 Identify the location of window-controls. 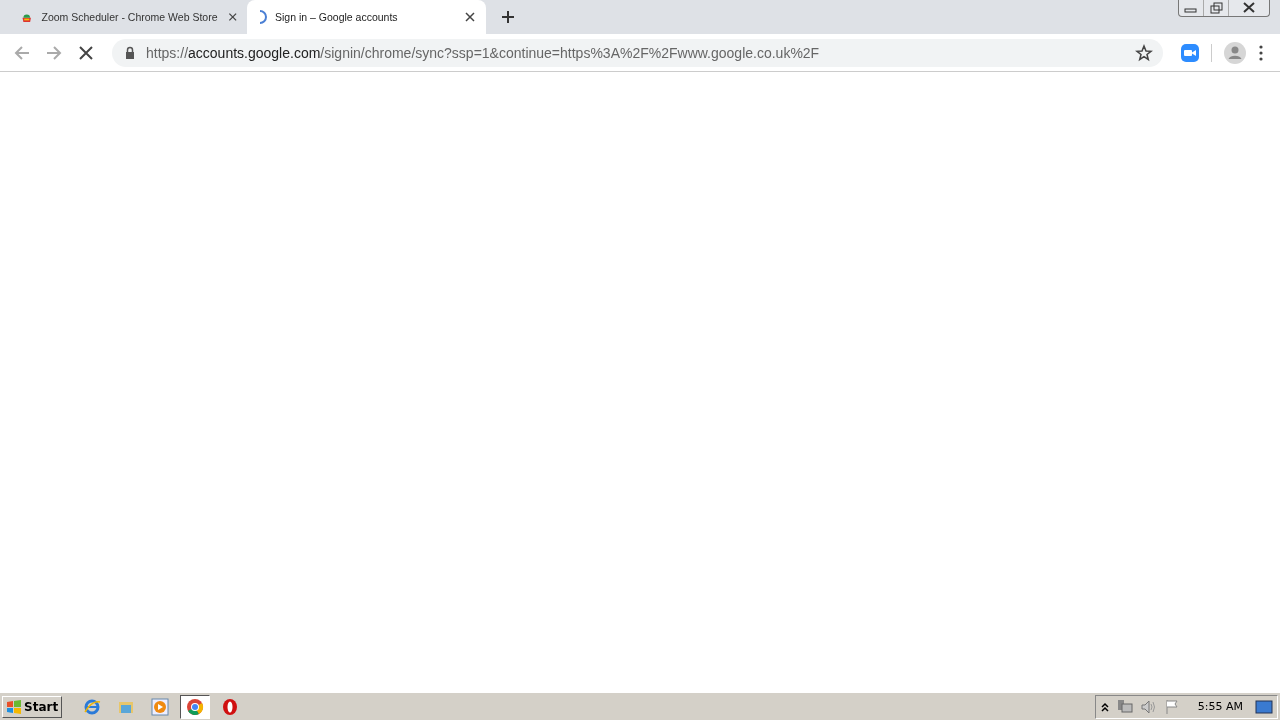
(1224, 8).